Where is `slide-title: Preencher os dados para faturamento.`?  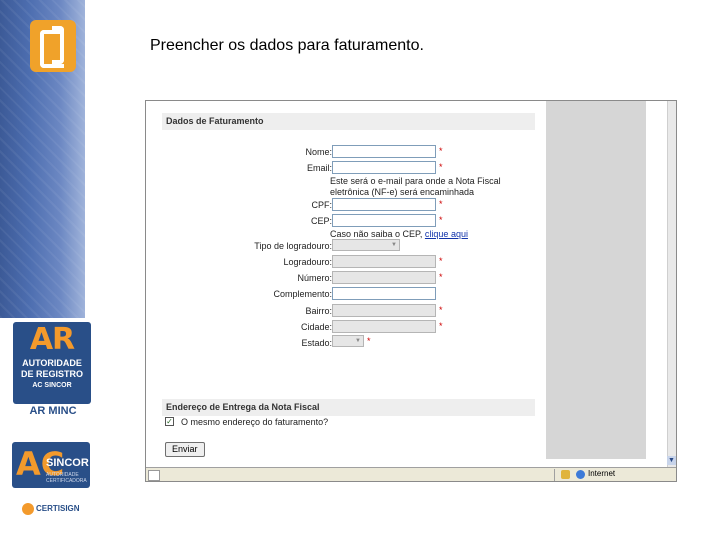 slide-title: Preencher os dados para faturamento. is located at coordinates (287, 45).